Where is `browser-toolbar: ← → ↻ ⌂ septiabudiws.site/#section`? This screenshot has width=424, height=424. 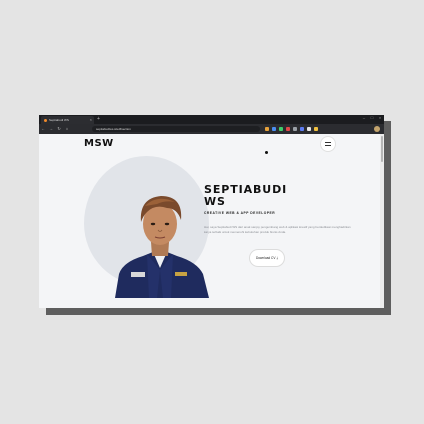
browser-toolbar: ← → ↻ ⌂ septiabudiws.site/#section is located at coordinates (211, 129).